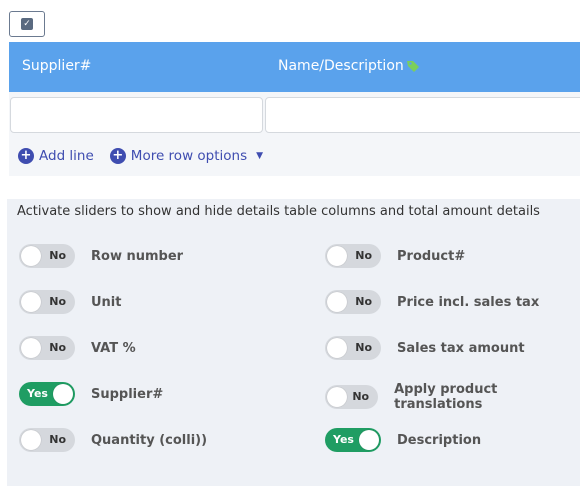 This screenshot has width=580, height=501. What do you see at coordinates (149, 440) in the screenshot?
I see `toggle-label: Quantity (colli))` at bounding box center [149, 440].